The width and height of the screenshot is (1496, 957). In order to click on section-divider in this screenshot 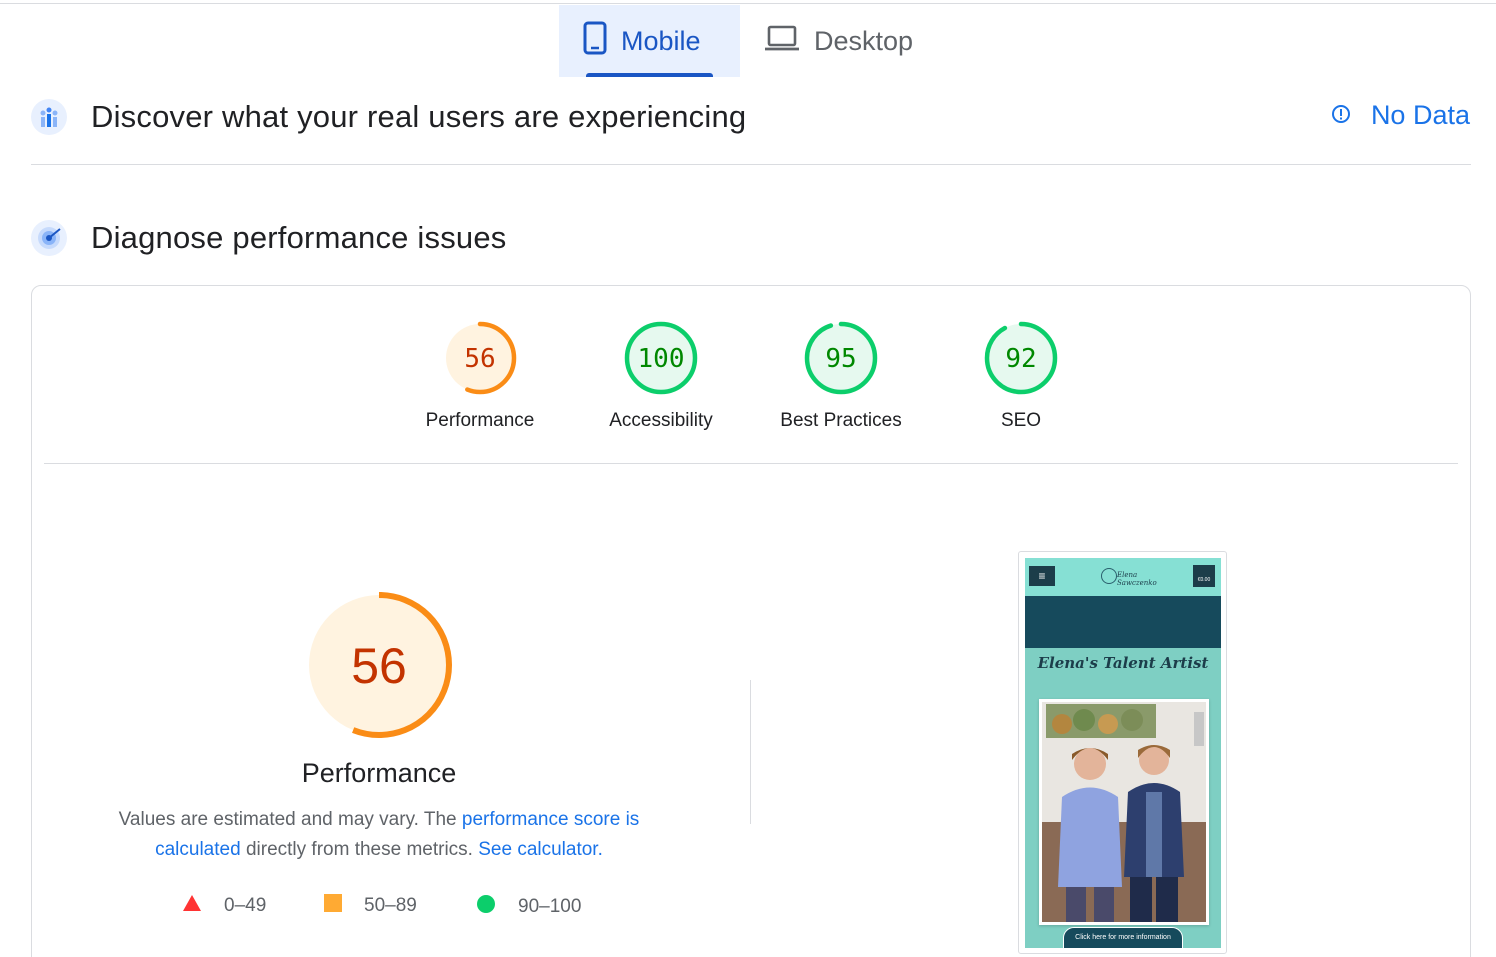, I will do `click(751, 164)`.